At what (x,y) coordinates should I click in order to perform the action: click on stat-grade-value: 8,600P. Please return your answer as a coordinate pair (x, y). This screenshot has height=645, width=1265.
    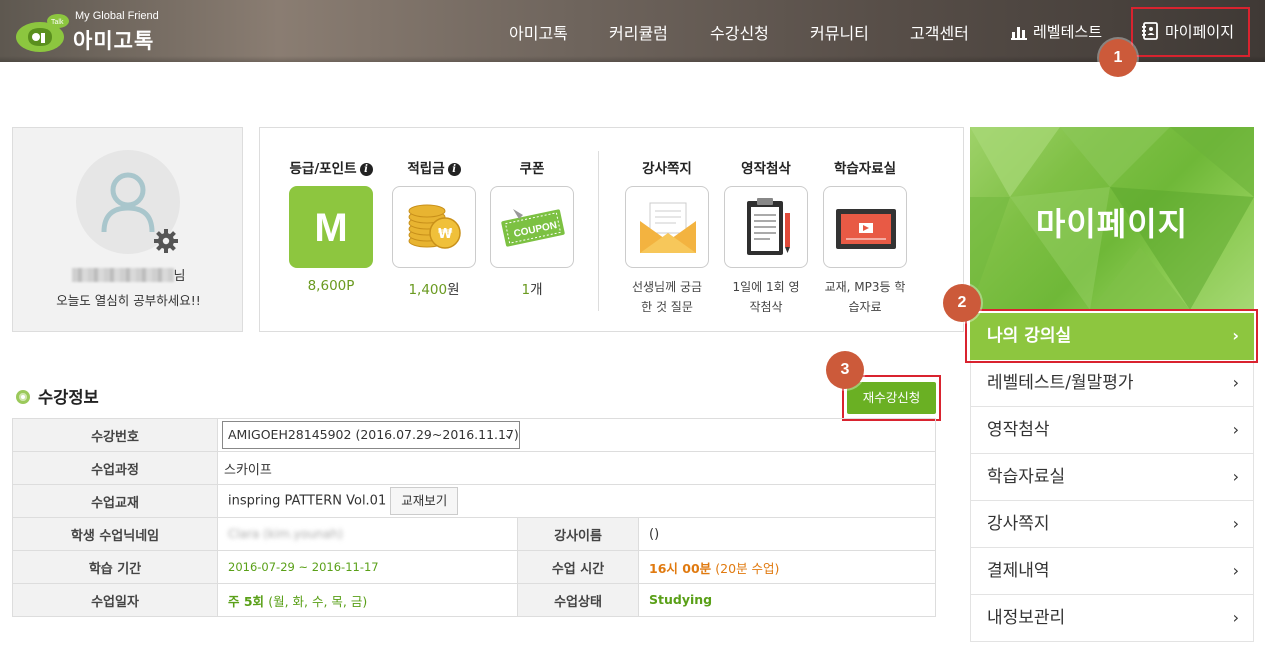
    Looking at the image, I should click on (331, 286).